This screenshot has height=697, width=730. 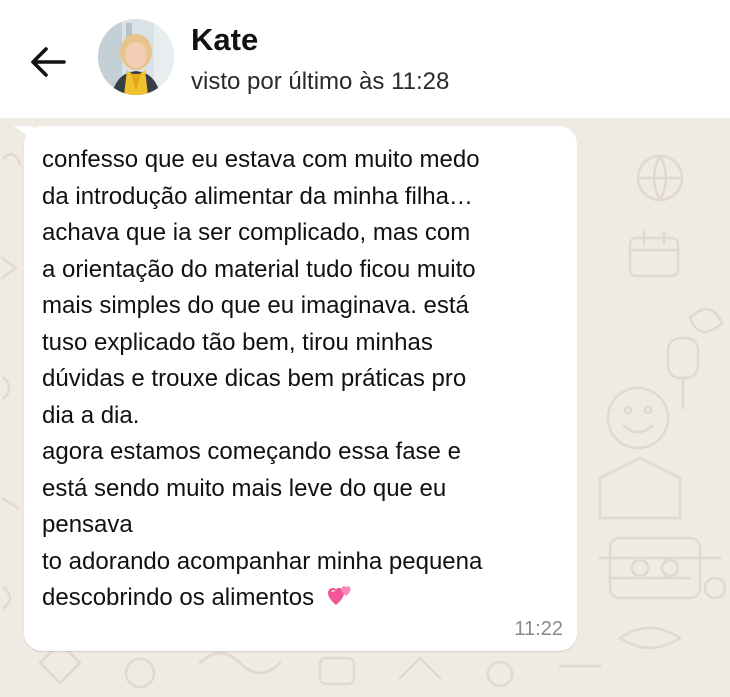 I want to click on message-line: dia a dia., so click(x=91, y=415).